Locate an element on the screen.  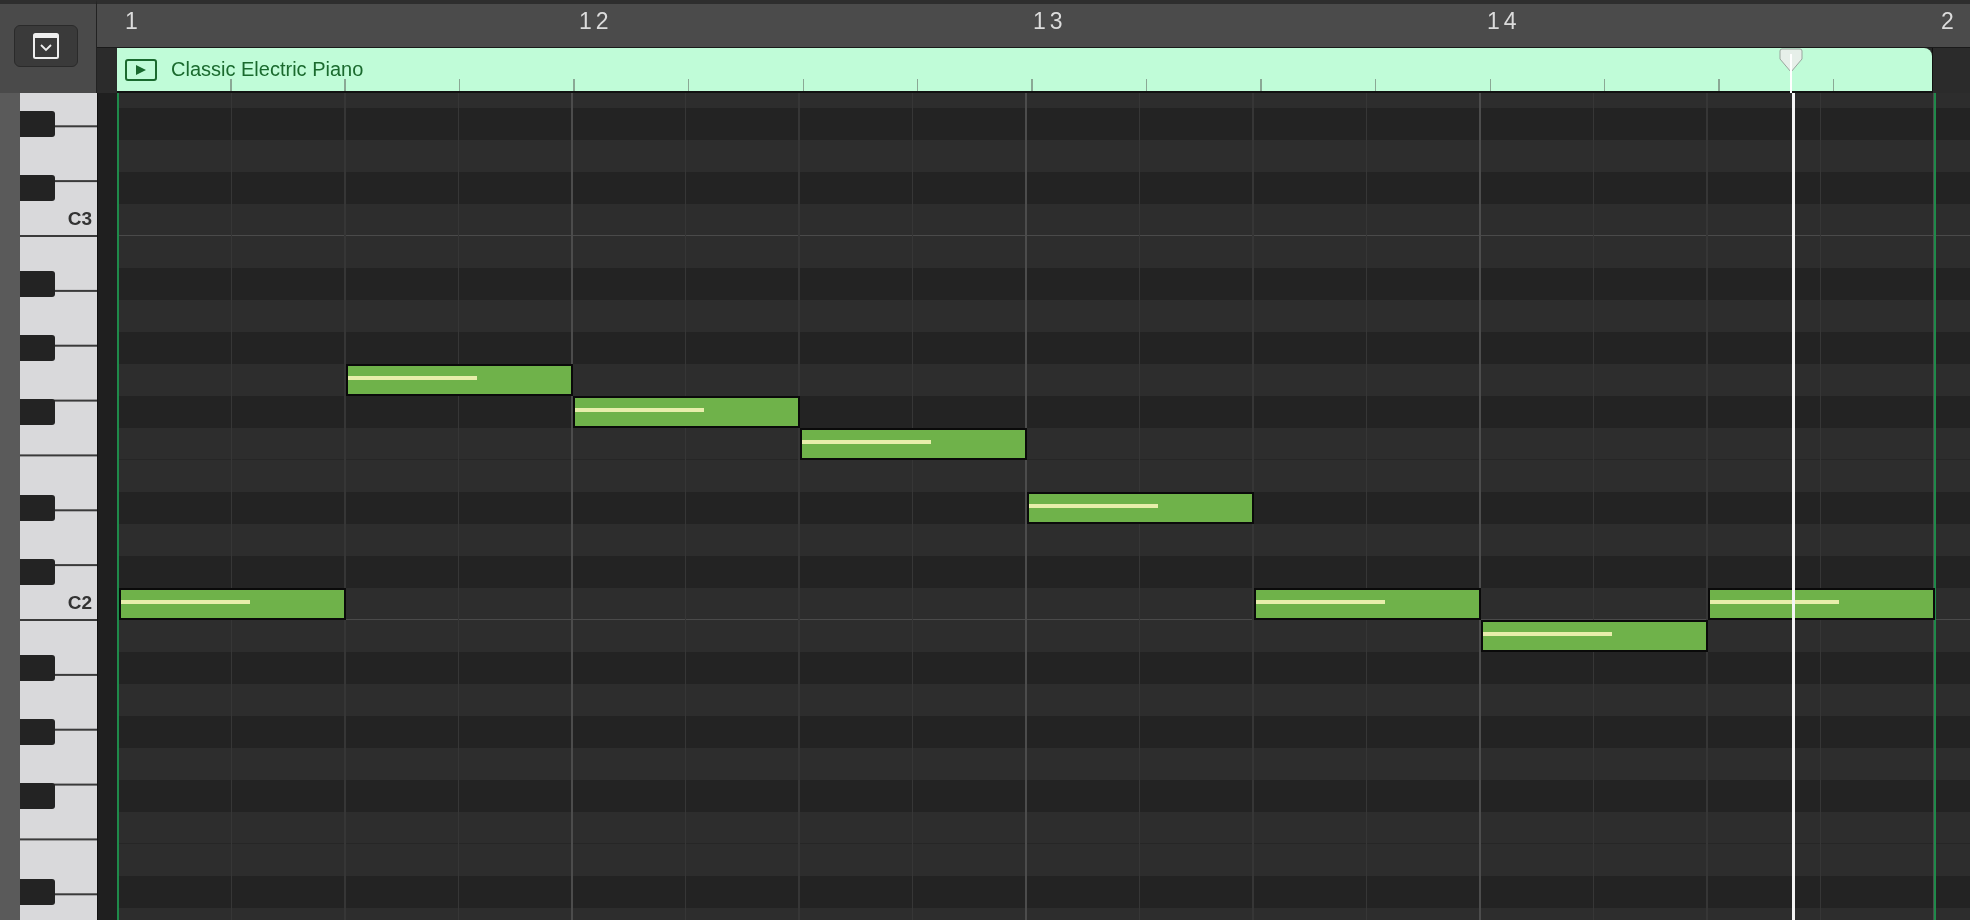
playhead-handle is located at coordinates (1791, 70).